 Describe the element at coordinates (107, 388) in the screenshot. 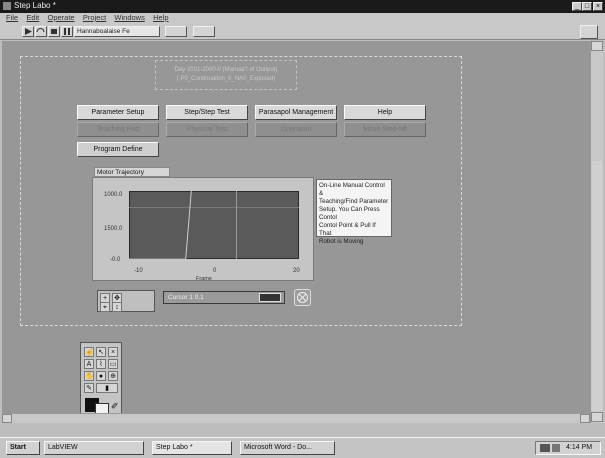

I see `color-tool-icon: ▮` at that location.